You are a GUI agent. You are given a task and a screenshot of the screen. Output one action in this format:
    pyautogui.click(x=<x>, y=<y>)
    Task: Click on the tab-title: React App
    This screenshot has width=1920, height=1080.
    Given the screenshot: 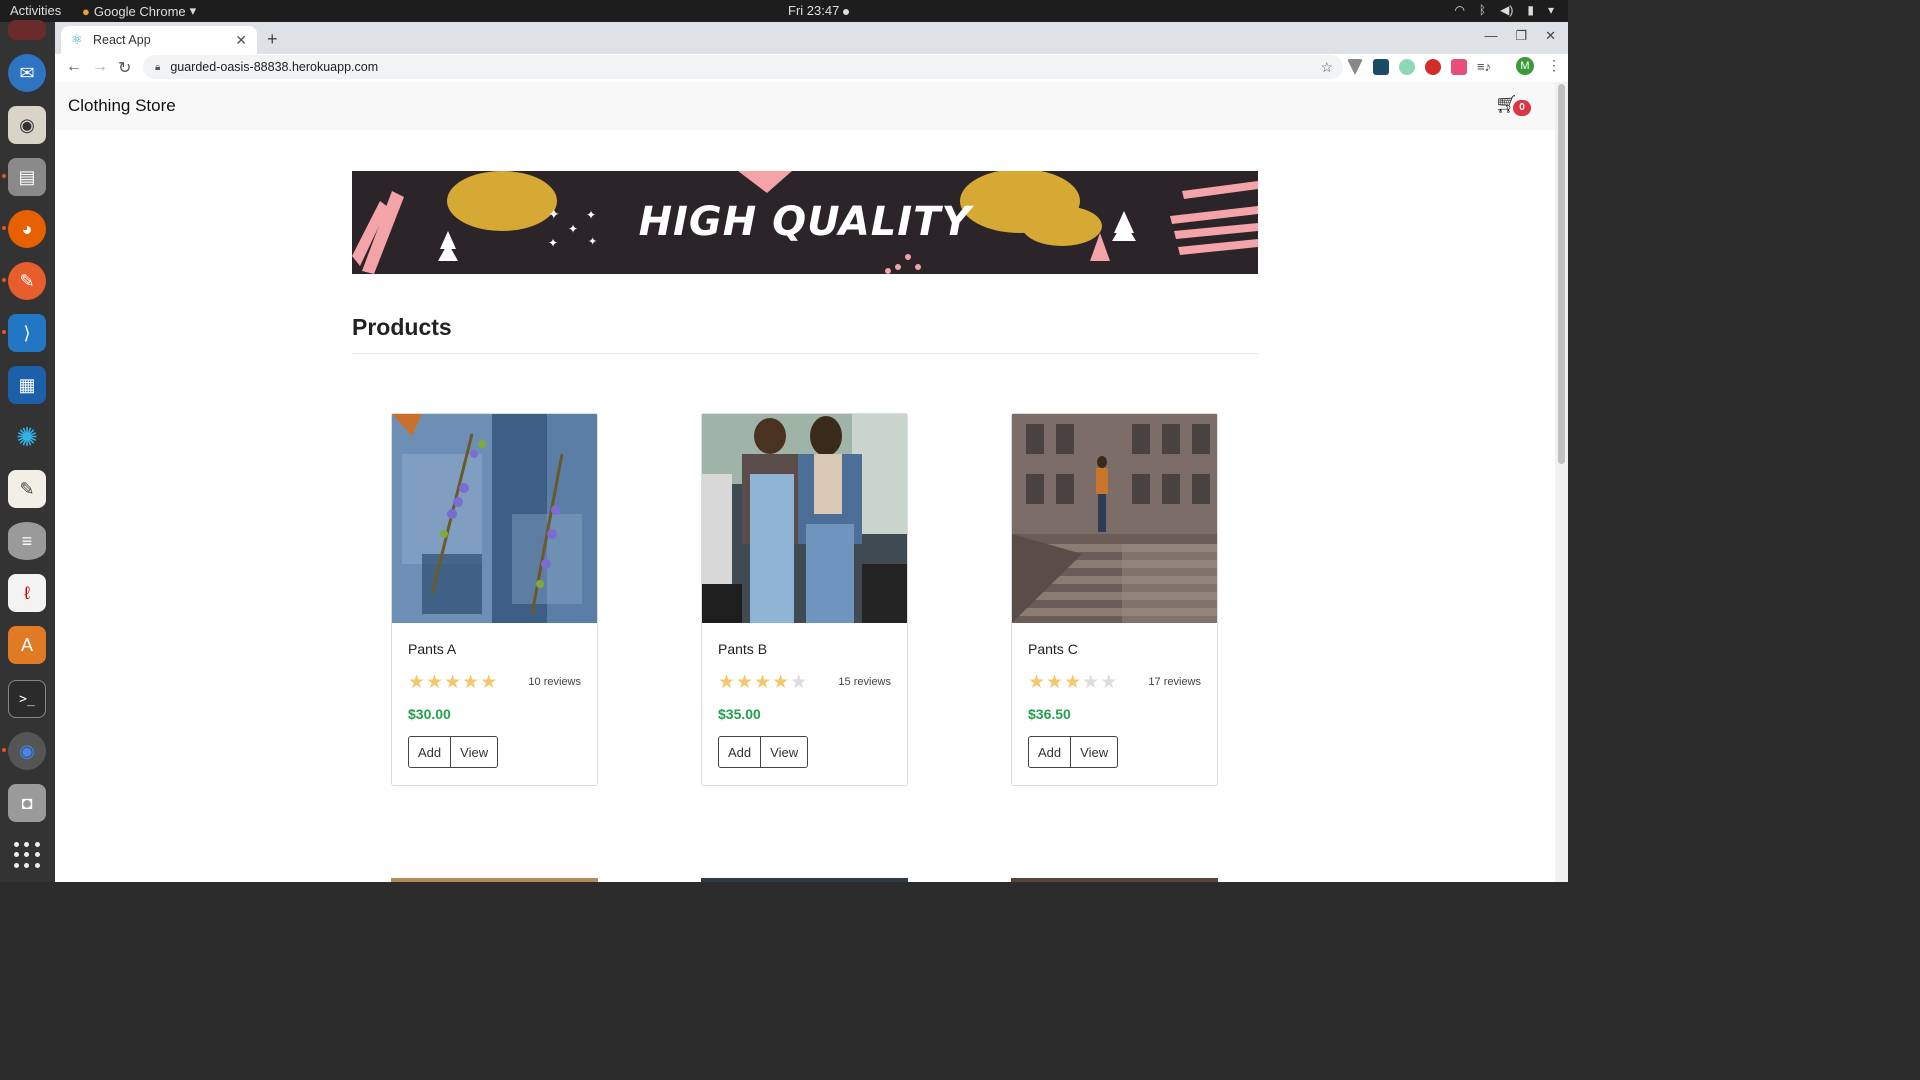 What is the action you would take?
    pyautogui.click(x=122, y=40)
    